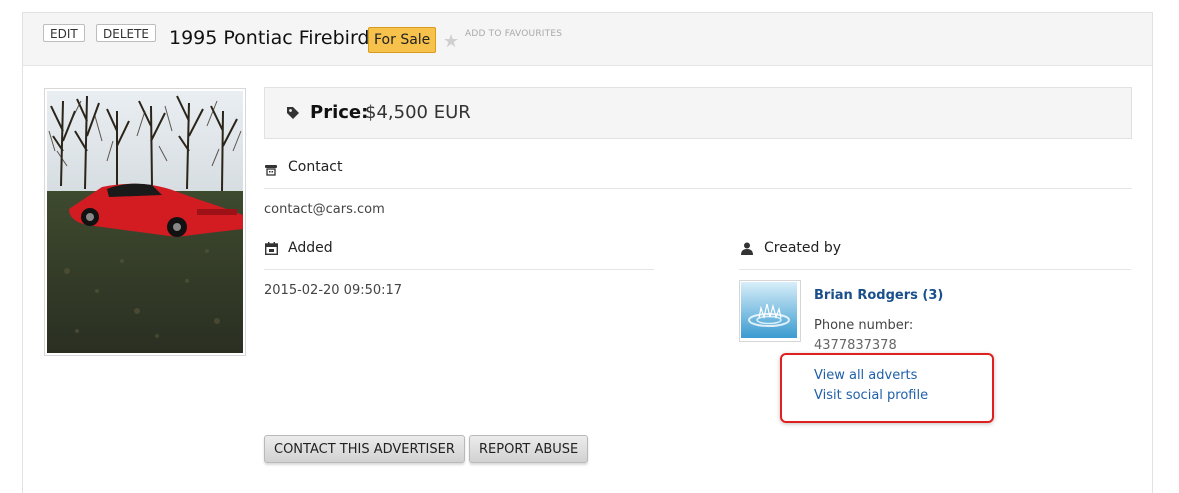  What do you see at coordinates (451, 42) in the screenshot?
I see `star-icon: ★` at bounding box center [451, 42].